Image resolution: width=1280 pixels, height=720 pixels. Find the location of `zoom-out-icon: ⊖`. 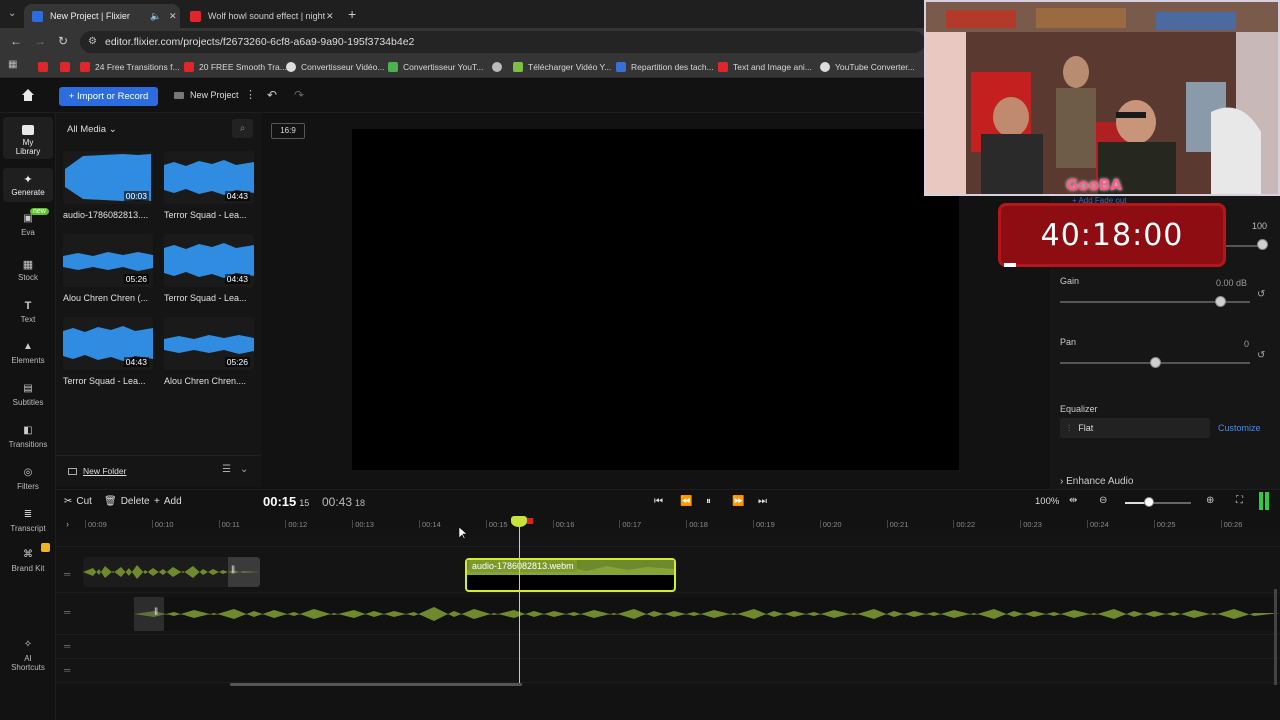

zoom-out-icon: ⊖ is located at coordinates (1103, 500).